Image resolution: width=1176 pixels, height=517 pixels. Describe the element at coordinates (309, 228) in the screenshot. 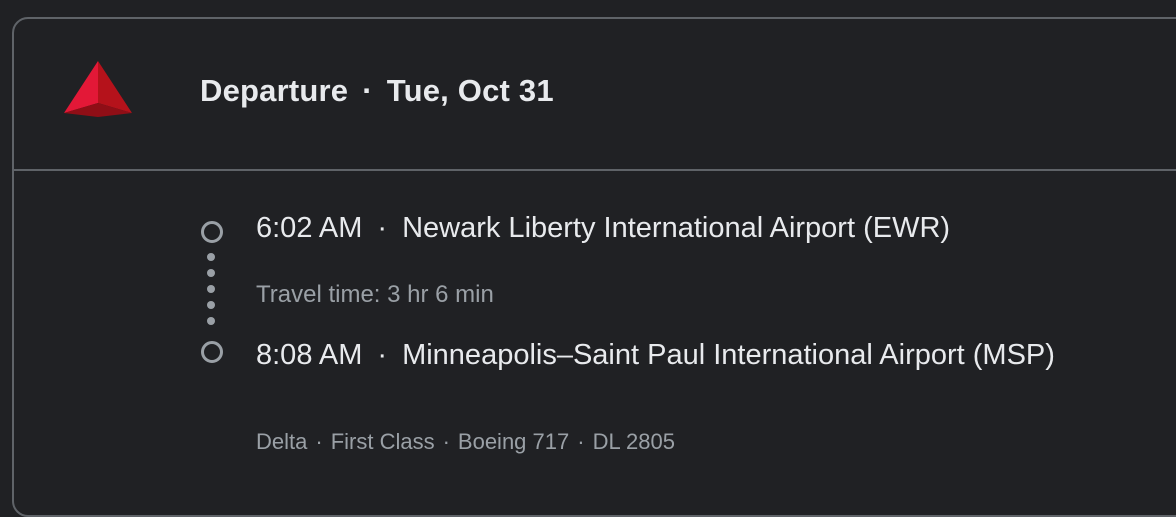

I see `departure-time: 6:02 AM` at that location.